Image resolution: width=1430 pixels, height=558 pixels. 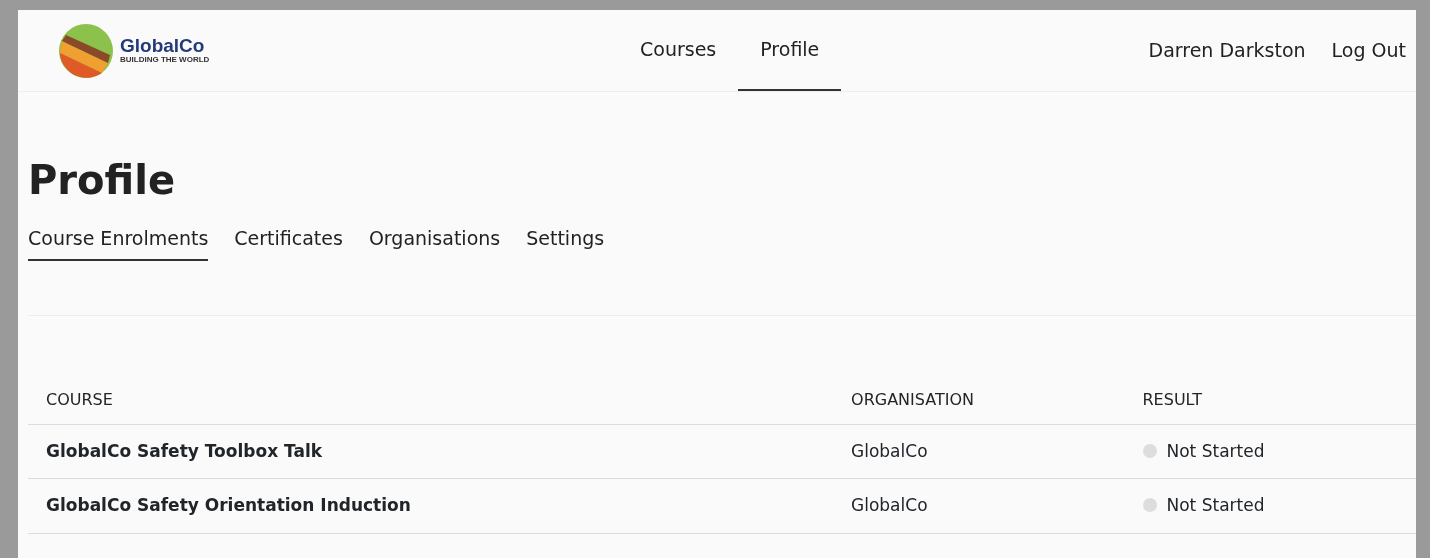 What do you see at coordinates (118, 242) in the screenshot?
I see `tab: Course Enrolments` at bounding box center [118, 242].